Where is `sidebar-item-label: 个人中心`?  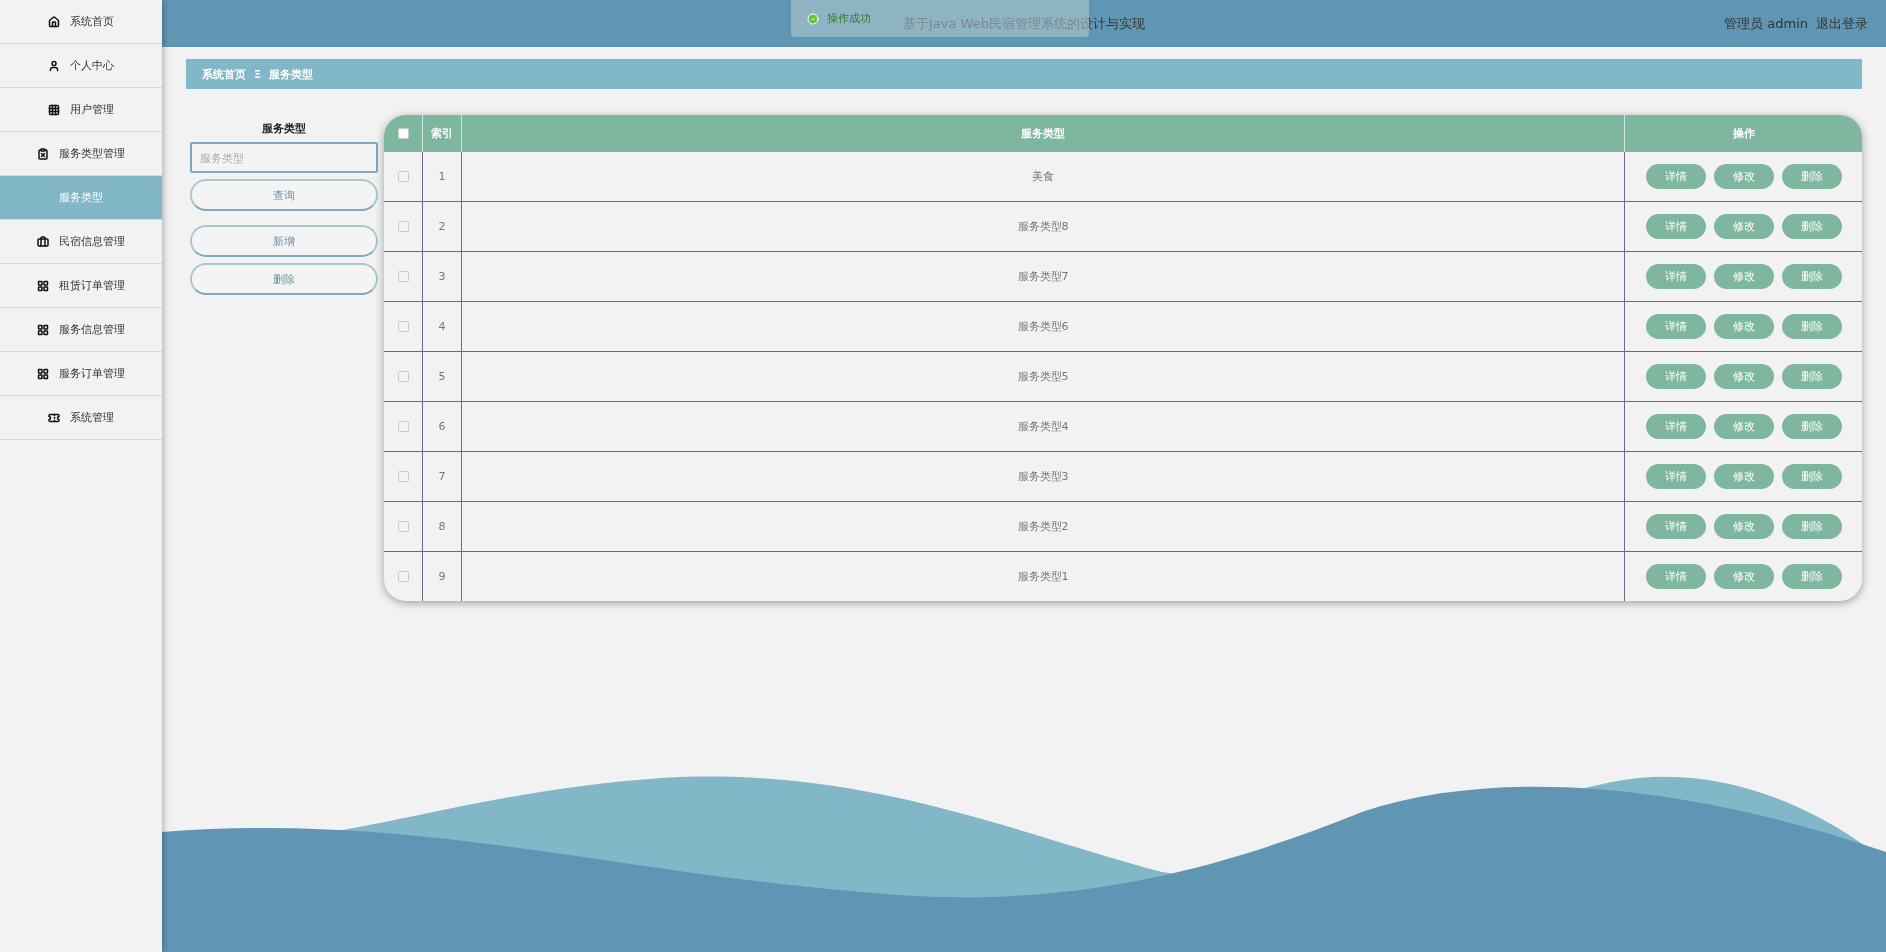
sidebar-item-label: 个人中心 is located at coordinates (92, 65).